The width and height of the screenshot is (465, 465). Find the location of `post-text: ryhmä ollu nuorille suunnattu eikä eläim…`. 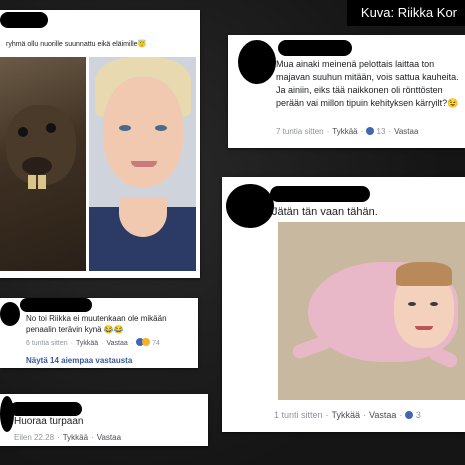

post-text: ryhmä ollu nuorille suunnattu eikä eläim… is located at coordinates (76, 44).